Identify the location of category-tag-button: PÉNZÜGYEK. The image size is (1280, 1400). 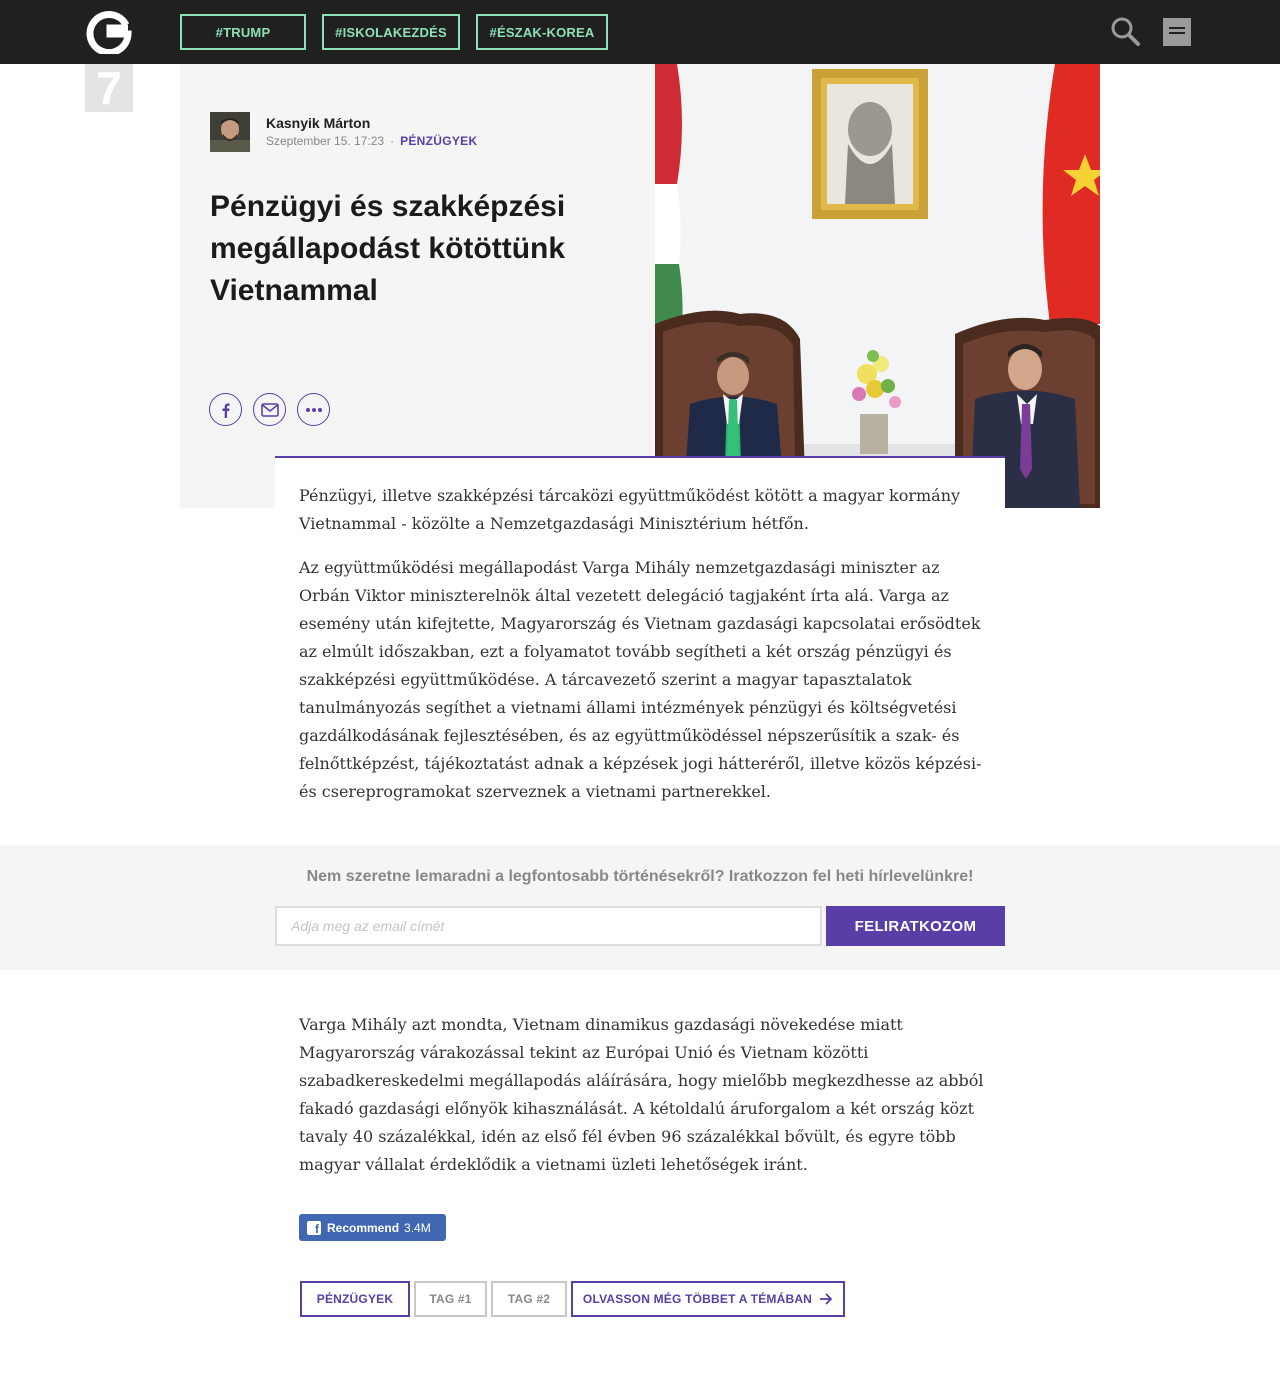
(355, 1299).